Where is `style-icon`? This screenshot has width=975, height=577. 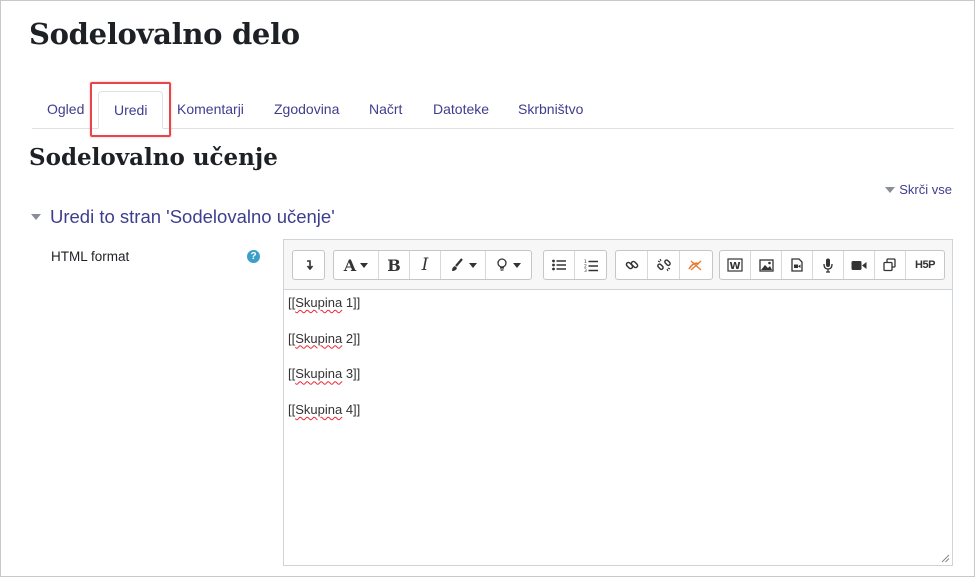 style-icon is located at coordinates (508, 265).